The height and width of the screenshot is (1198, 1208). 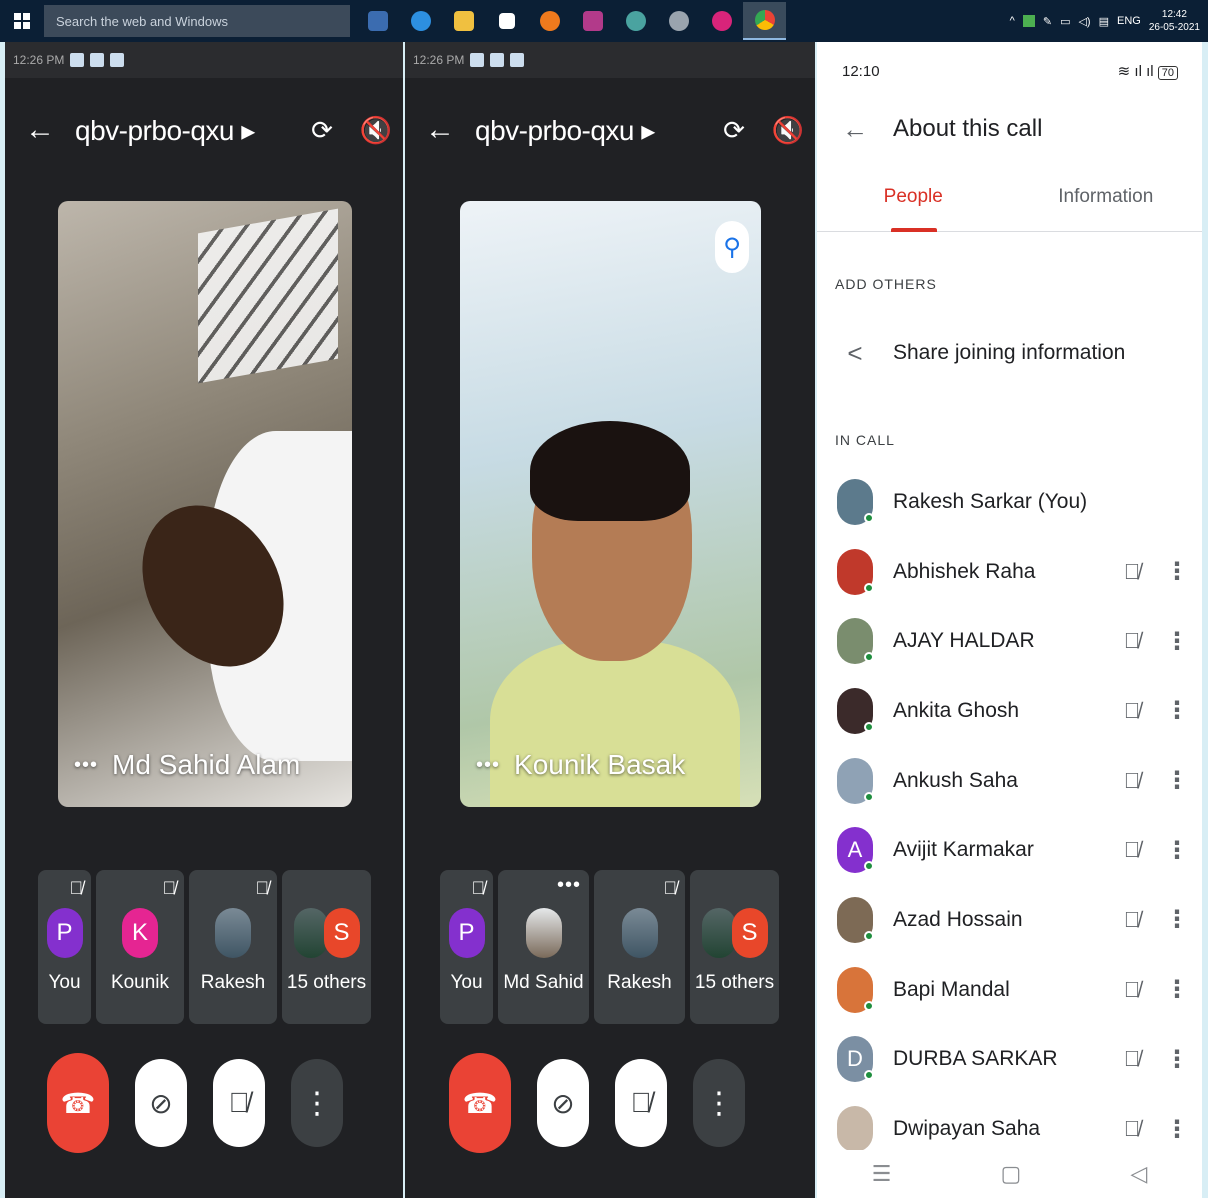 I want to click on thumb-kounik: 🎙̸ K Kounik, so click(x=140, y=947).